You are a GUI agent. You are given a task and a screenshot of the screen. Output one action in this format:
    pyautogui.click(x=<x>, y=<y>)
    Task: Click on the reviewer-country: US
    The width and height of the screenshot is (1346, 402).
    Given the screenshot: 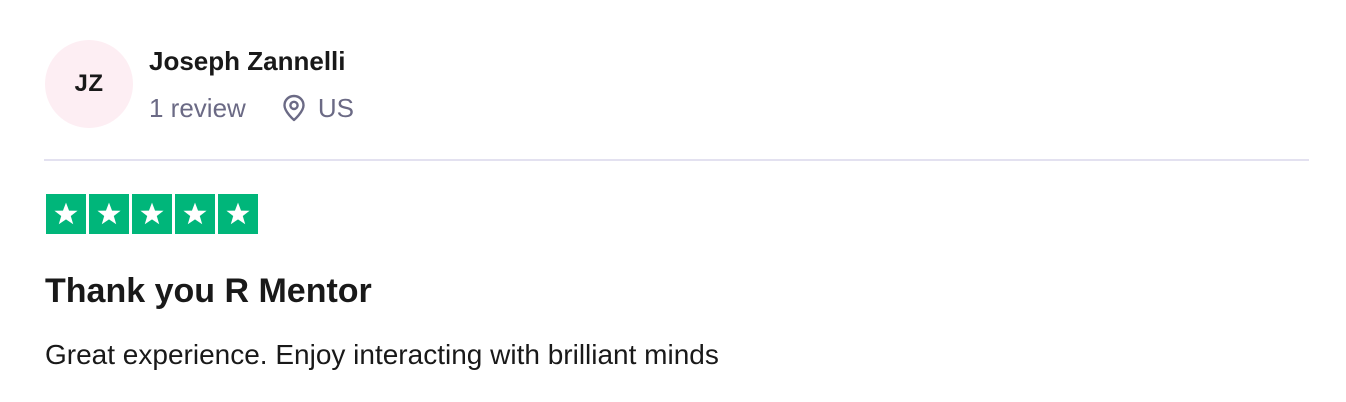 What is the action you would take?
    pyautogui.click(x=335, y=107)
    